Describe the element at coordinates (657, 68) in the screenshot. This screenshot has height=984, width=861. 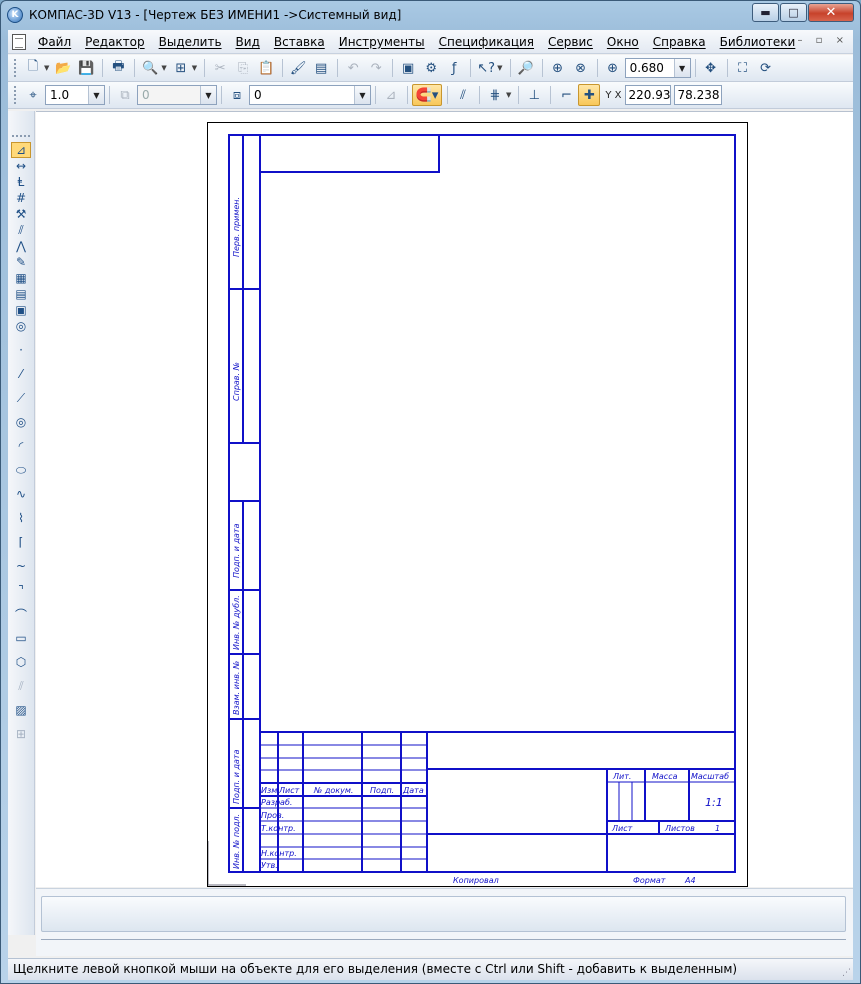
I see `zoom-combo: 0.680 ▼` at that location.